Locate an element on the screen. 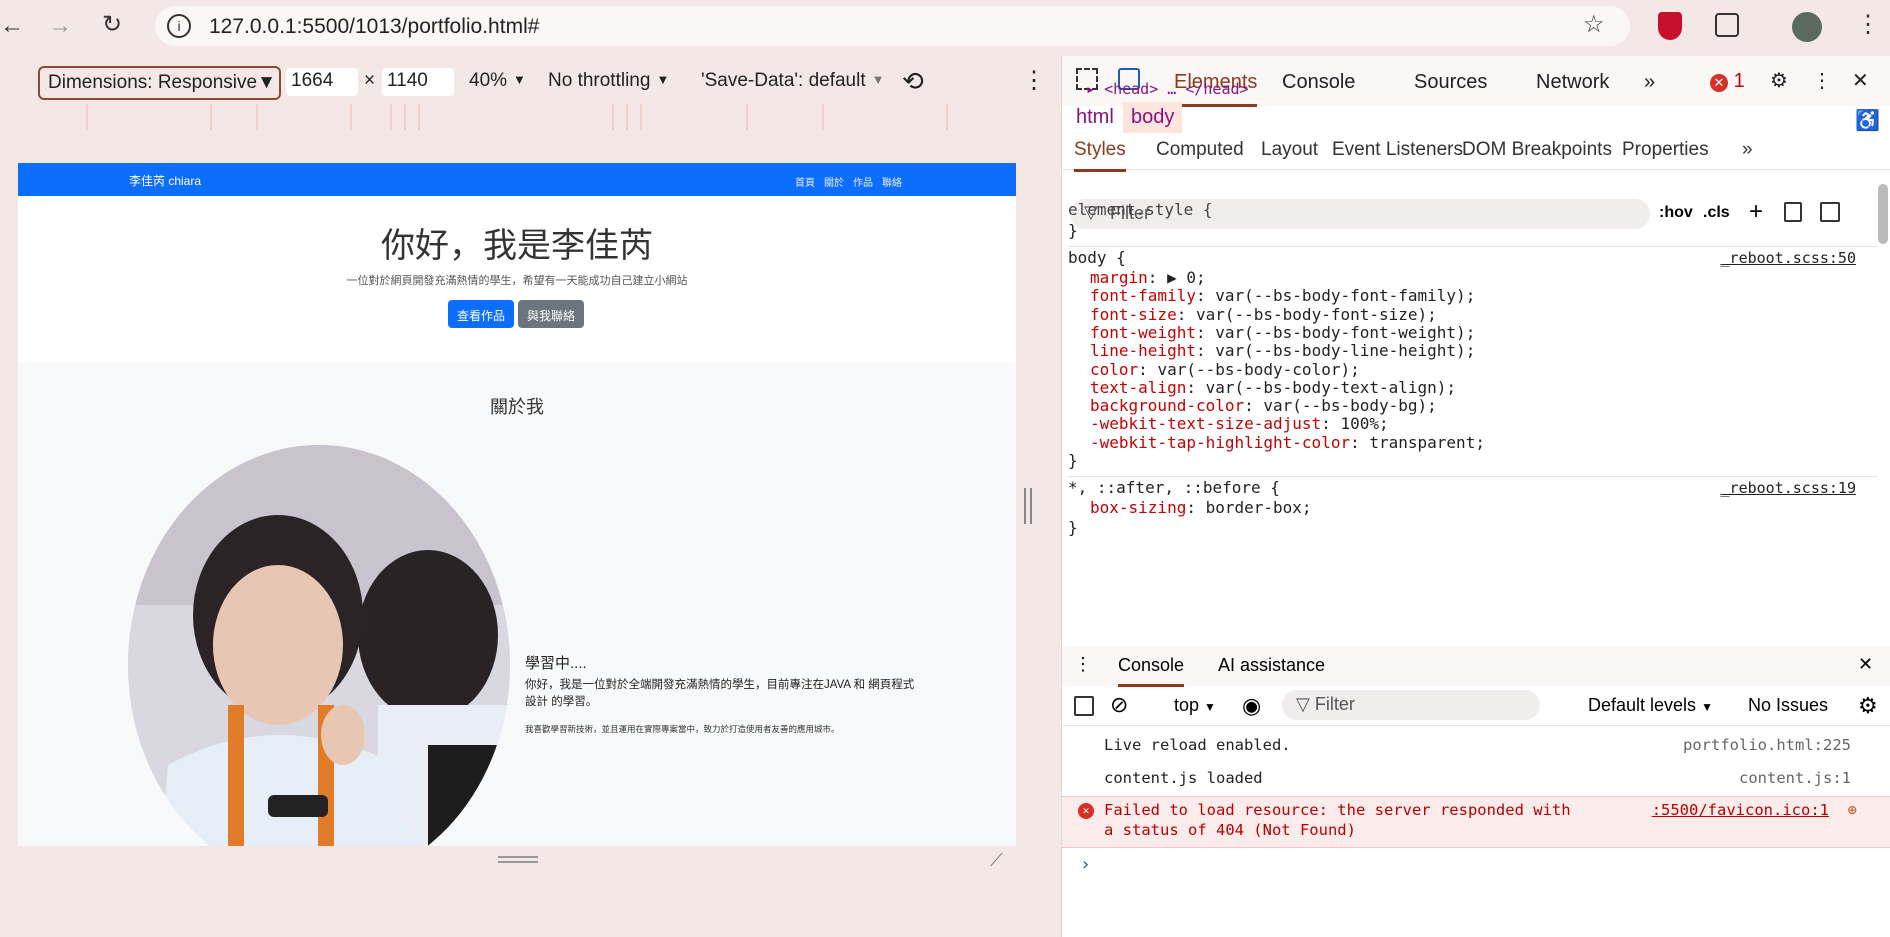 The image size is (1890, 937). subtab-properties: Properties is located at coordinates (1665, 150).